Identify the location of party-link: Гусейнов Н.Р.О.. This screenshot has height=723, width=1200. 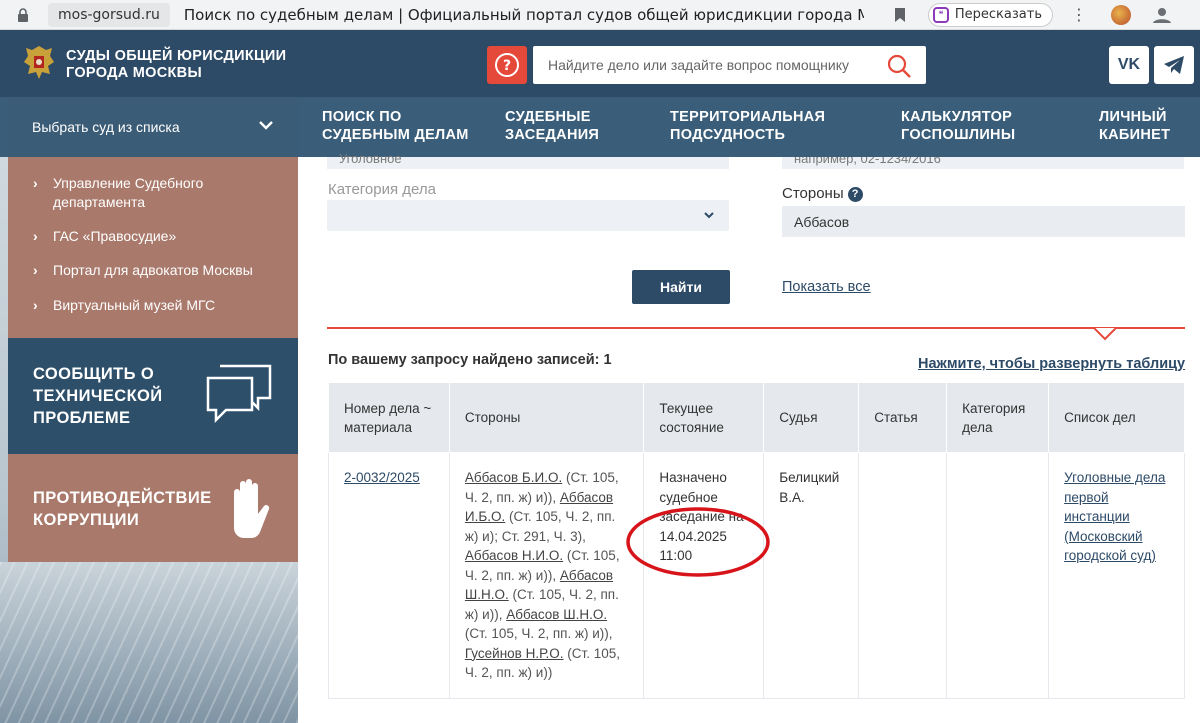
(514, 653).